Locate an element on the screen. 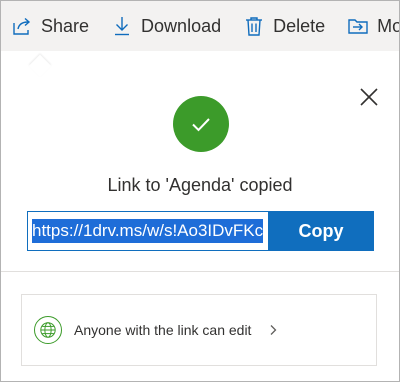 The image size is (400, 382). move-button: Mov is located at coordinates (373, 26).